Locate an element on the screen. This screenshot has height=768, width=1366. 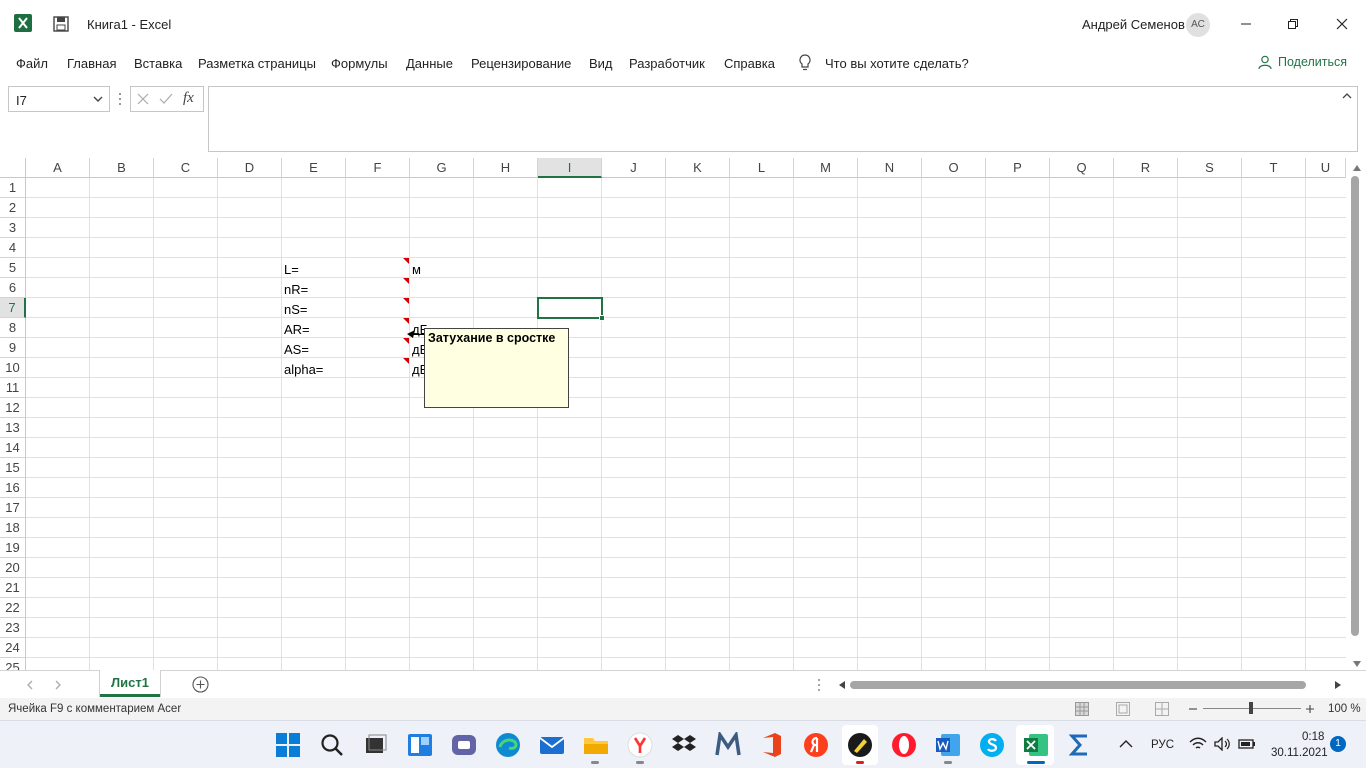
tab-view: Вид is located at coordinates (601, 63).